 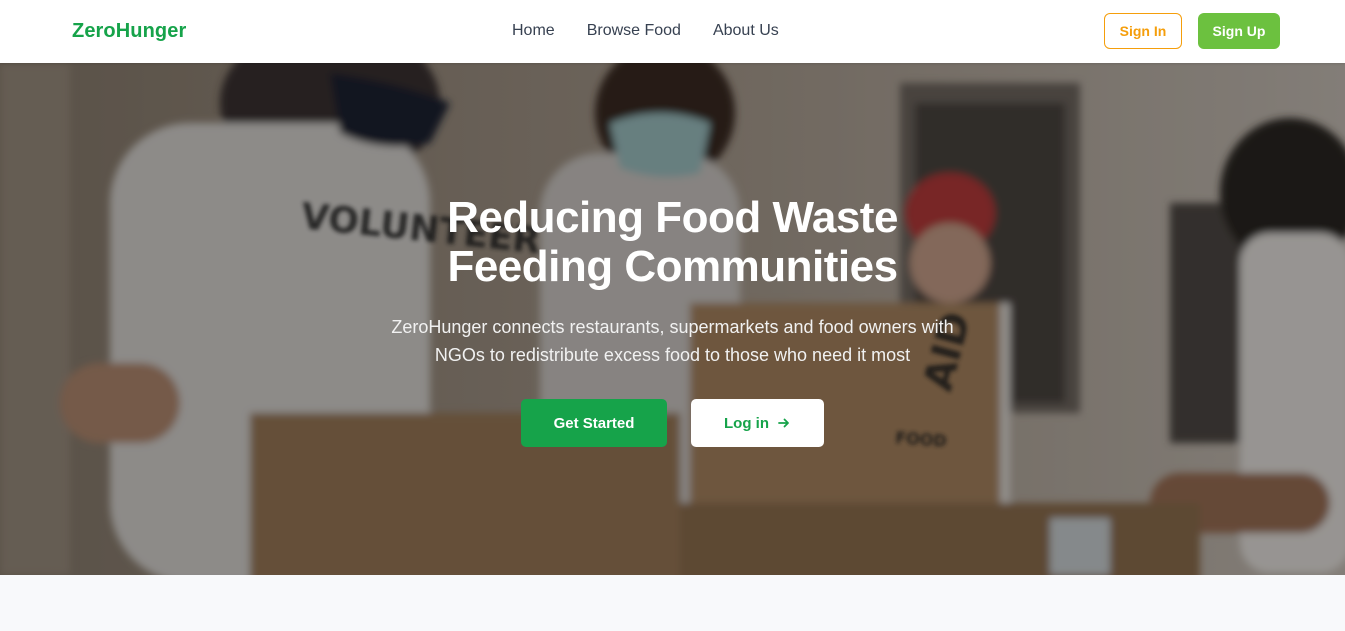 What do you see at coordinates (672, 217) in the screenshot?
I see `hero-title-line-1: Reducing Food Waste` at bounding box center [672, 217].